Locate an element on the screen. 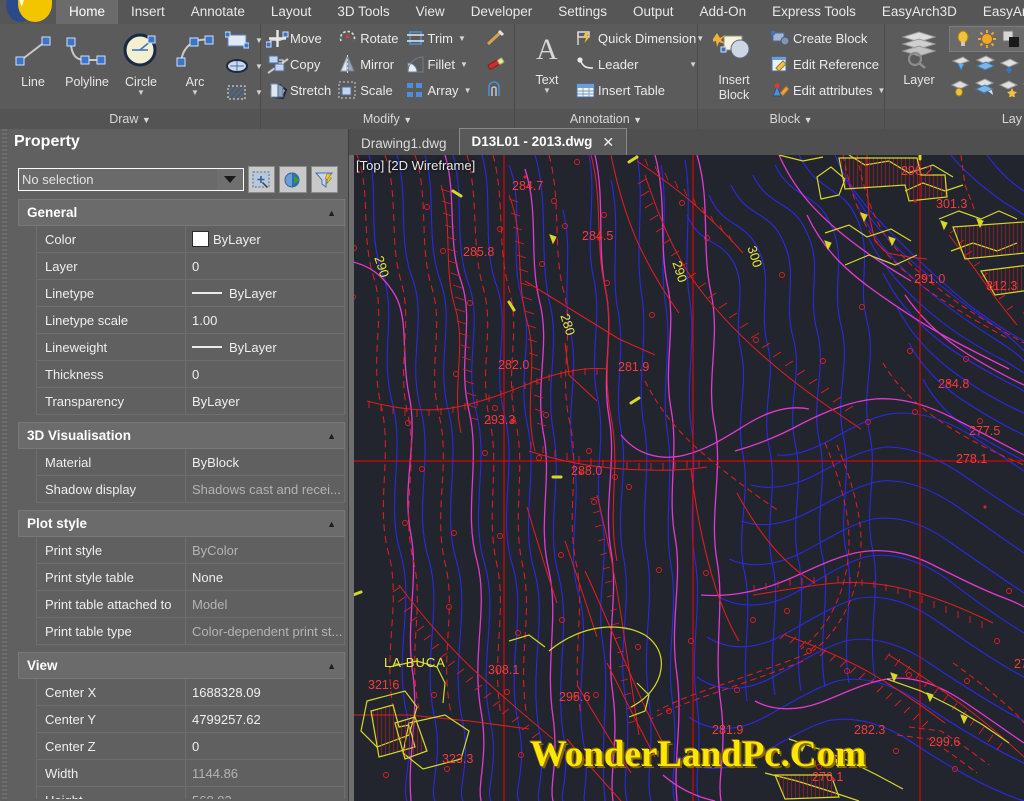 This screenshot has width=1024, height=801. property-row-center-z: Center Z 0 is located at coordinates (190, 746).